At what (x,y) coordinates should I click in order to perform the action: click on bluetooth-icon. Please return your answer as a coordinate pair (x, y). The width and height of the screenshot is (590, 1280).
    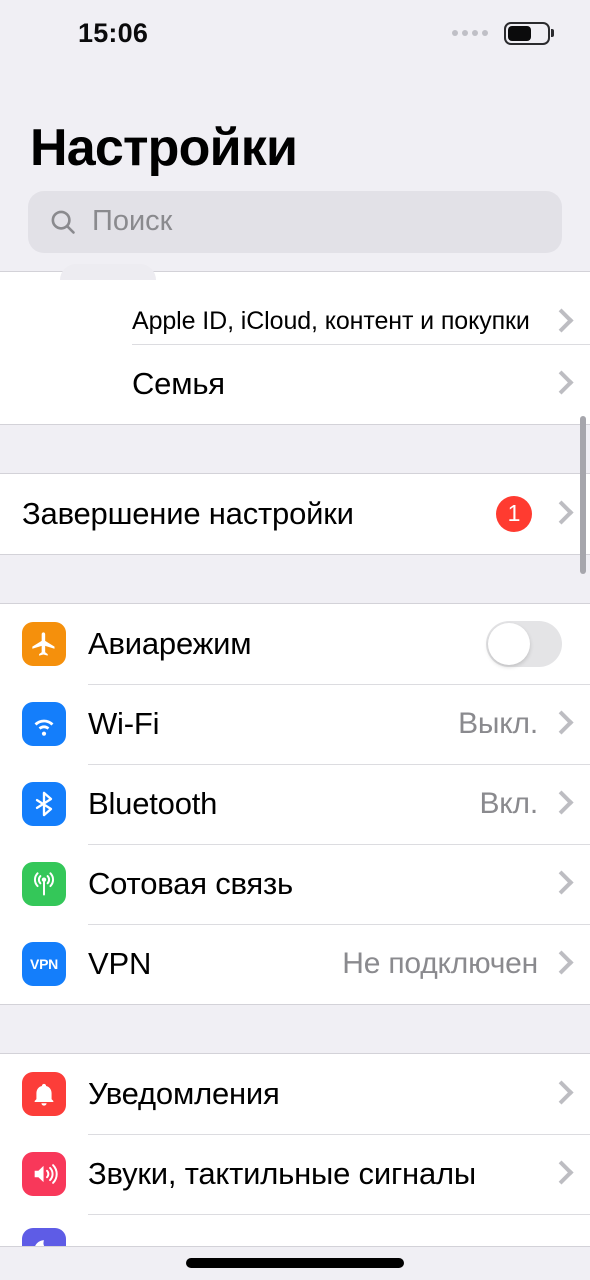
    Looking at the image, I should click on (44, 803).